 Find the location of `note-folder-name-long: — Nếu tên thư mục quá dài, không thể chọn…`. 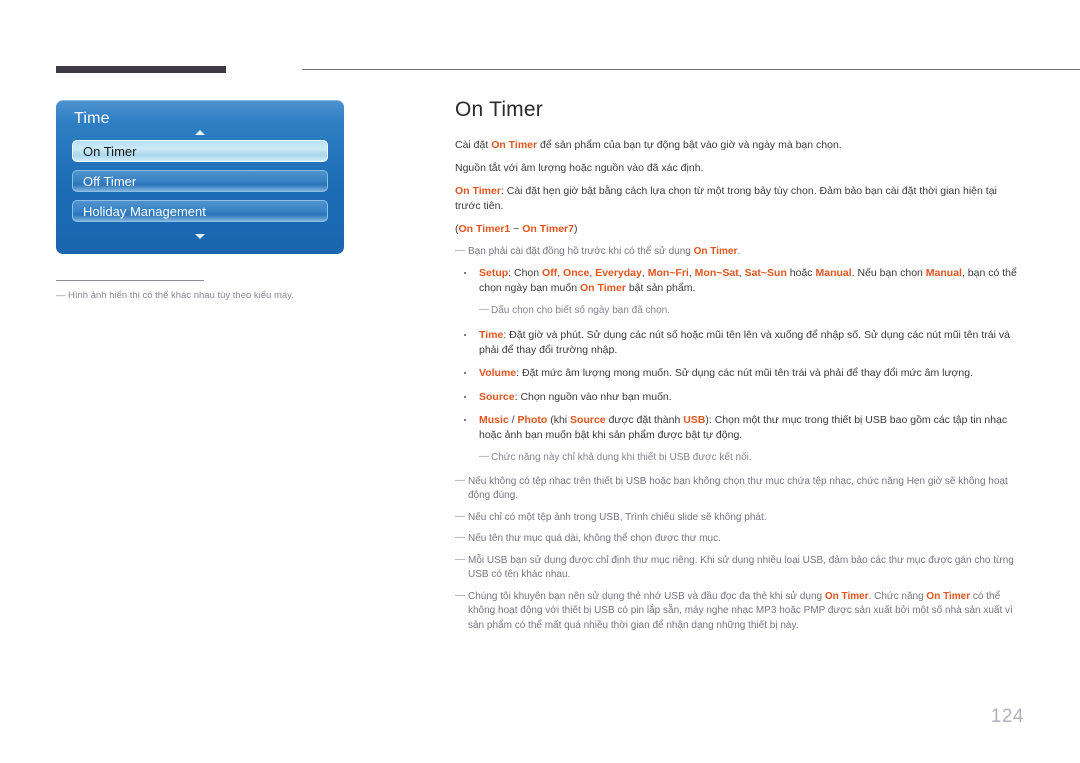

note-folder-name-long: — Nếu tên thư mục quá dài, không thể chọn… is located at coordinates (740, 539).